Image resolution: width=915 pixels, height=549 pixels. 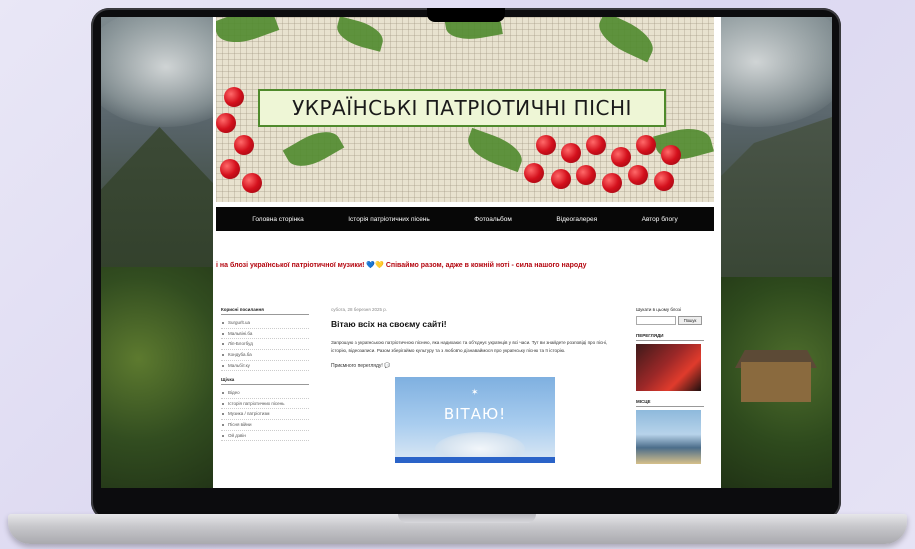 I want to click on post-date: субота, 28 березня 2025 р., so click(x=359, y=309).